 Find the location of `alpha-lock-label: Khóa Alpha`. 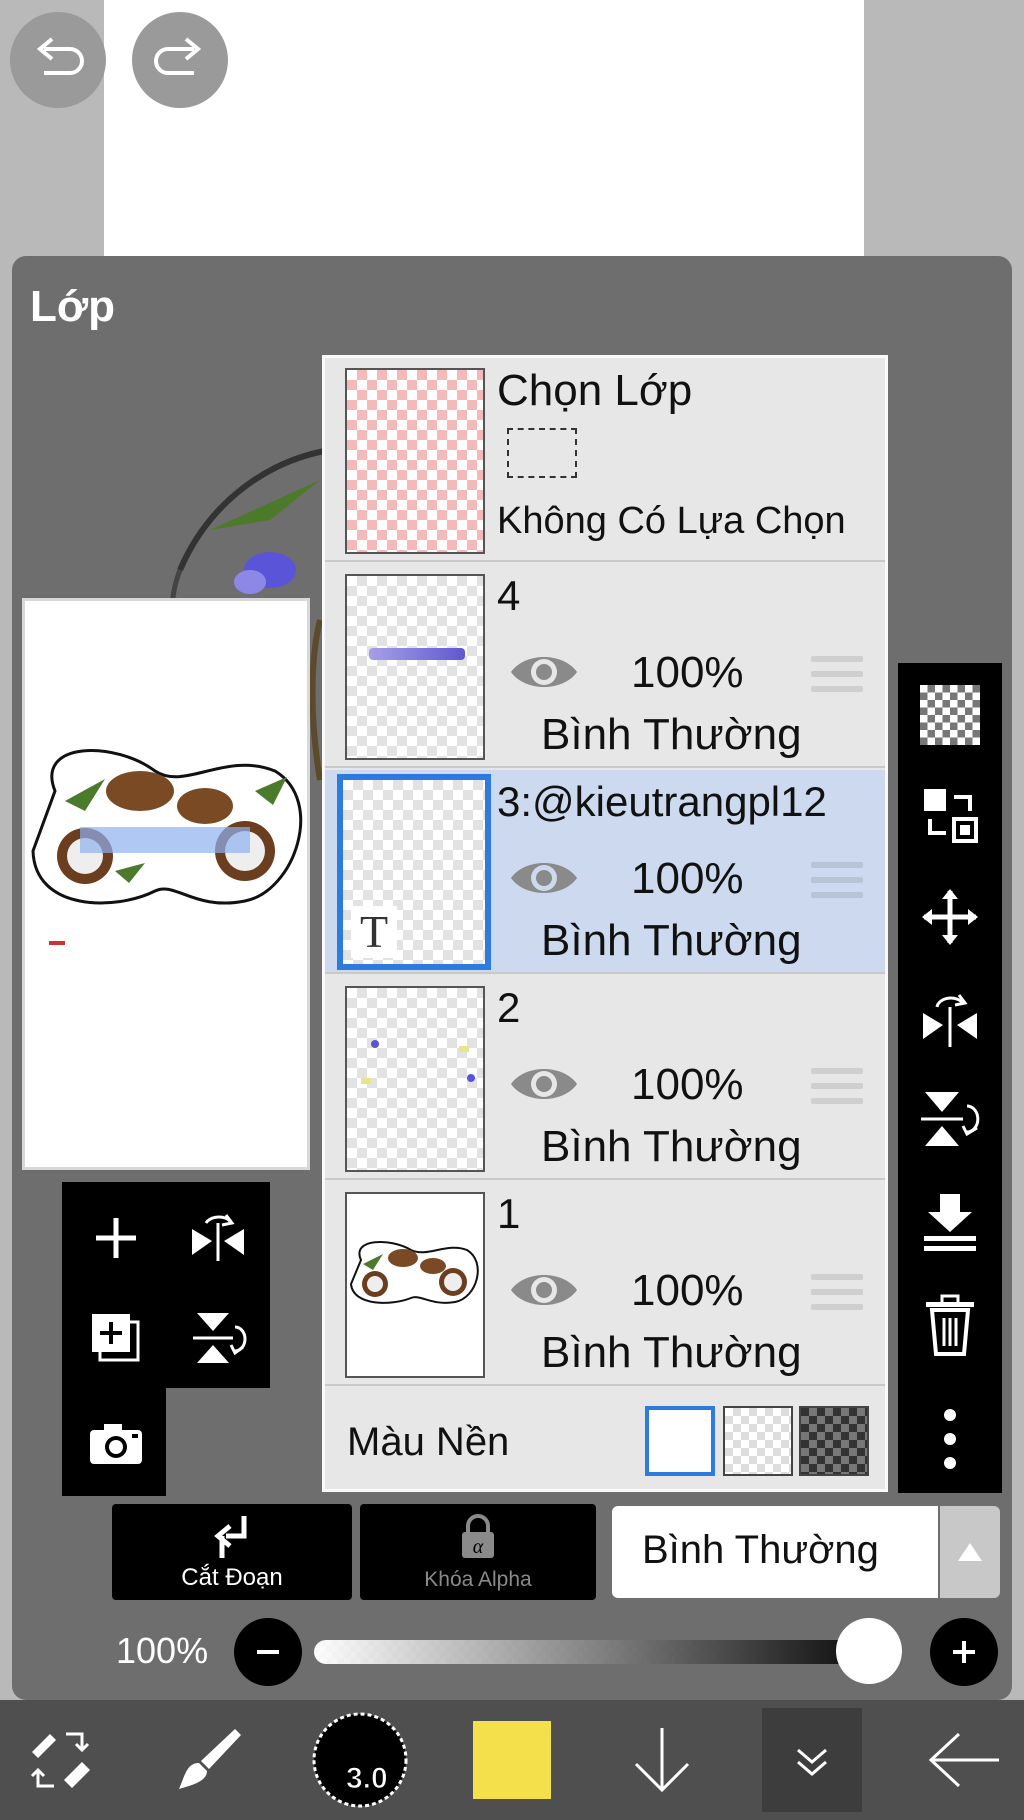

alpha-lock-label: Khóa Alpha is located at coordinates (478, 1579).